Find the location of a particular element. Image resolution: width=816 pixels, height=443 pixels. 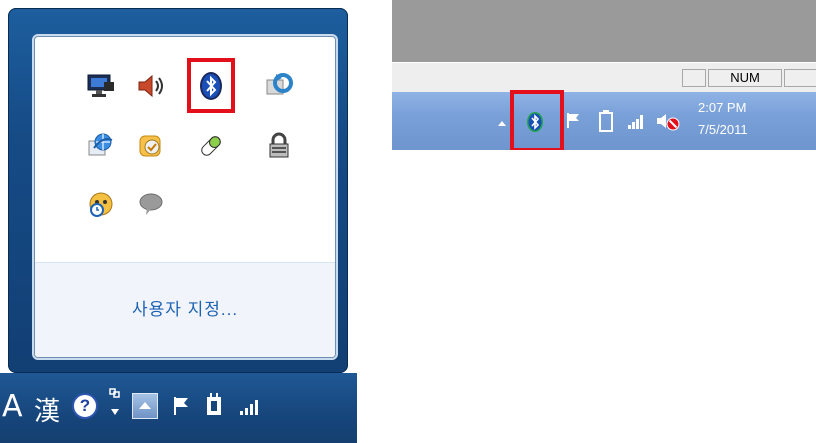

volume-icon is located at coordinates (151, 86).